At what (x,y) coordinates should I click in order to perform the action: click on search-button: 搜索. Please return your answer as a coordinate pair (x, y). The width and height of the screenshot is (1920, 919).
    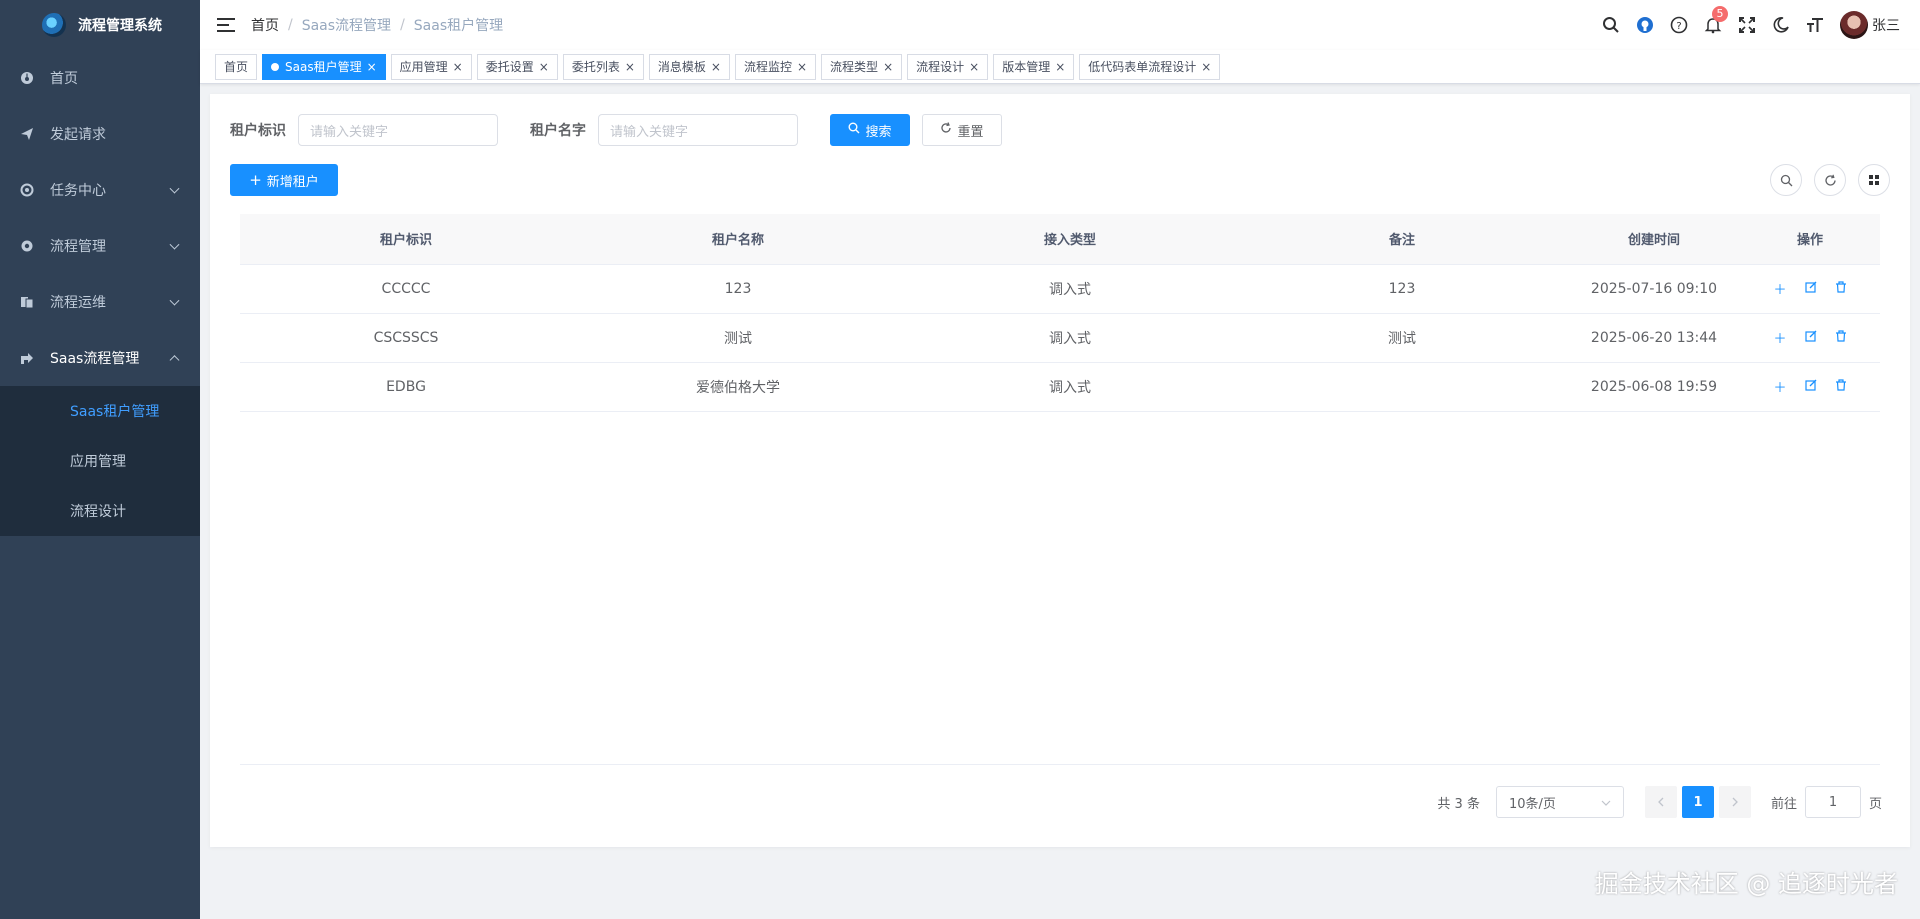
    Looking at the image, I should click on (870, 130).